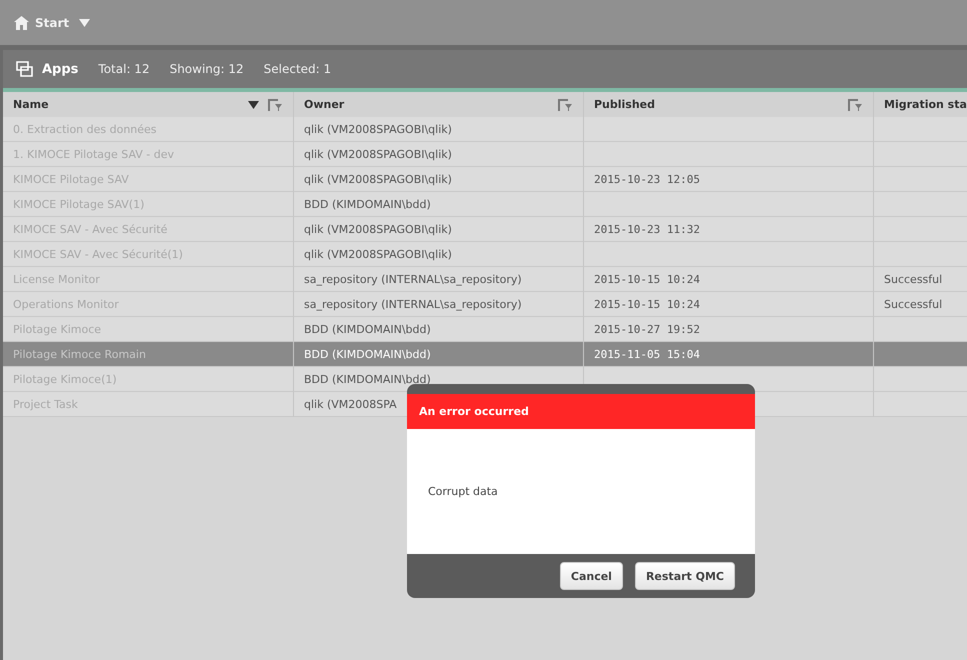 Image resolution: width=967 pixels, height=660 pixels. What do you see at coordinates (728, 179) in the screenshot?
I see `table-cell: 2015-10-23 12:05` at bounding box center [728, 179].